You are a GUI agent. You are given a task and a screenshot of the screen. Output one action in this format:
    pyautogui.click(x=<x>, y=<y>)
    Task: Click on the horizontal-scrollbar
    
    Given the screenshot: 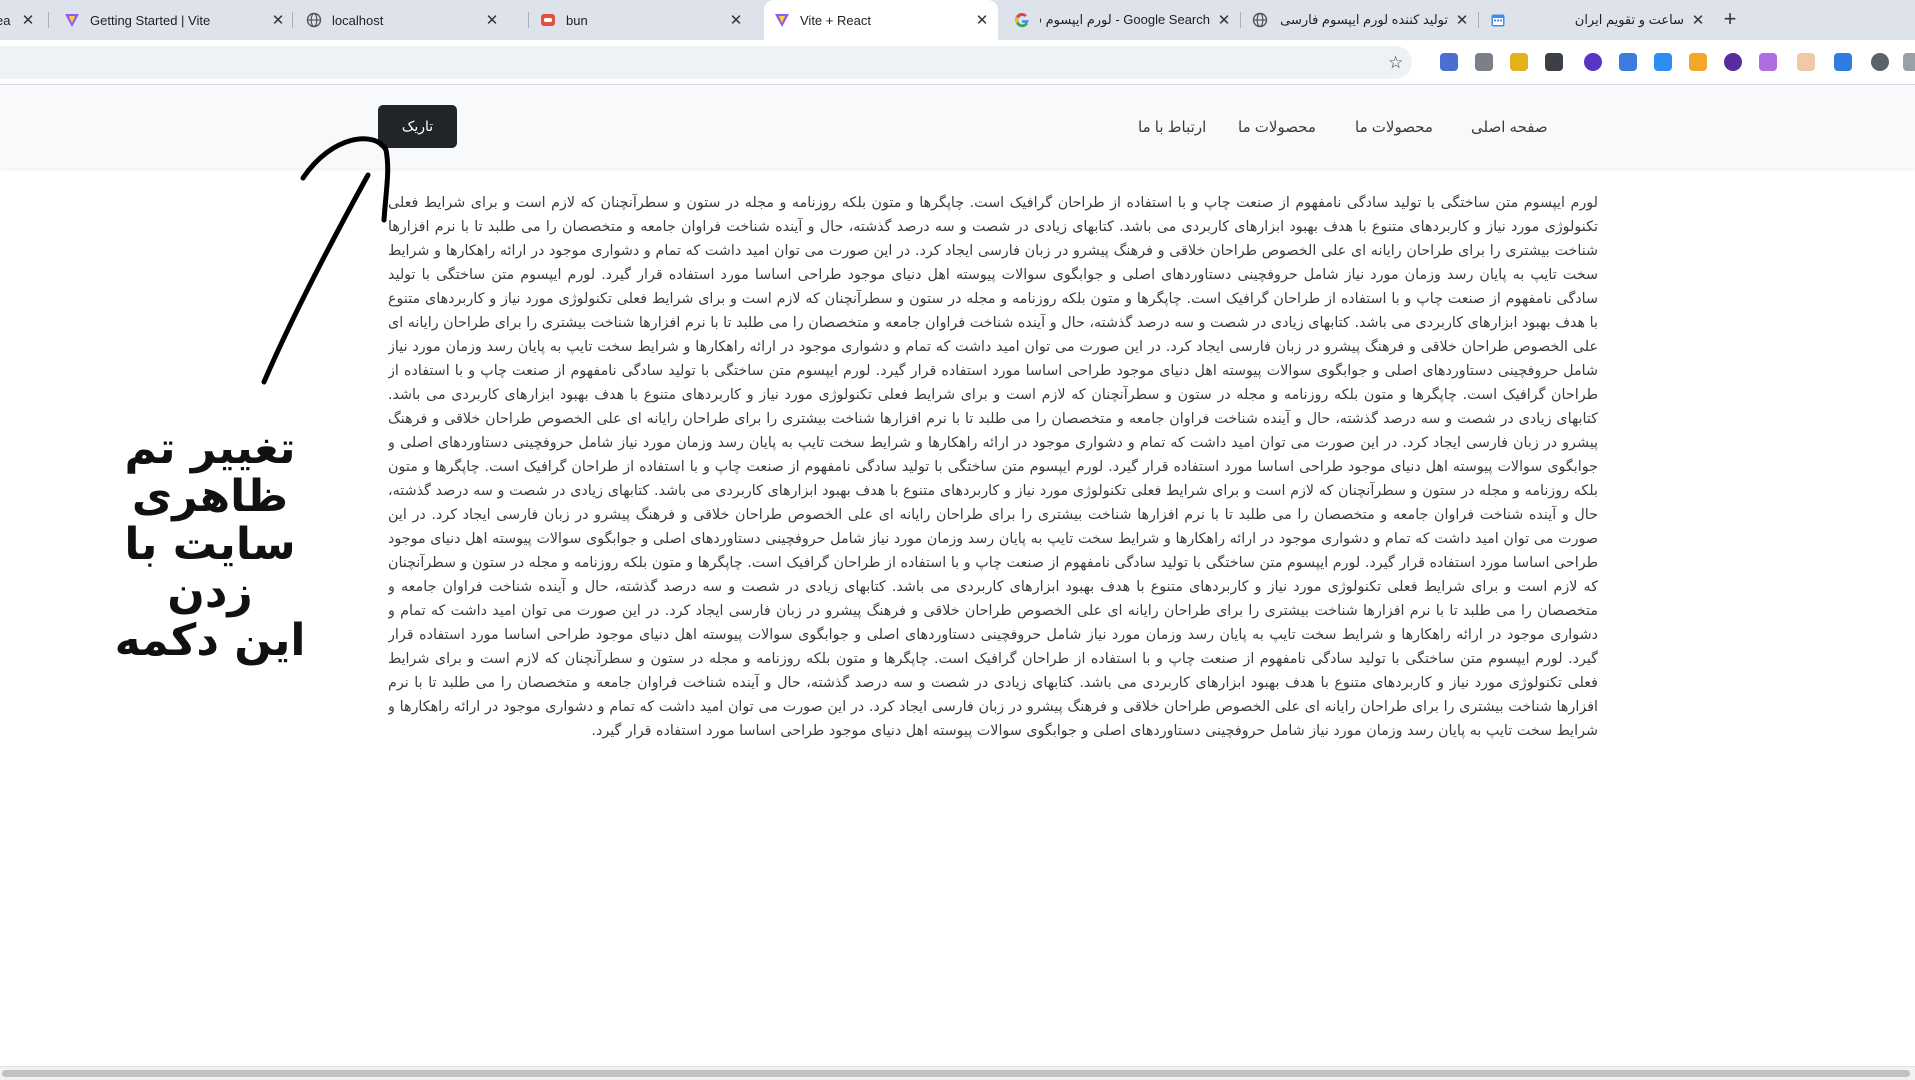 What is the action you would take?
    pyautogui.click(x=957, y=1073)
    